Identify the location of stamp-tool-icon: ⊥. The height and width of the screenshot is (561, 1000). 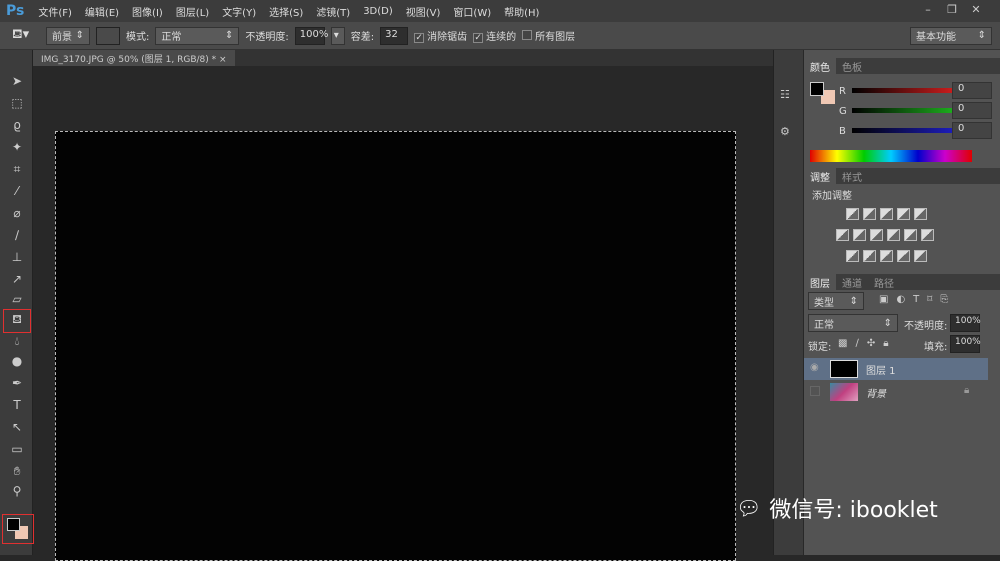
(17, 257).